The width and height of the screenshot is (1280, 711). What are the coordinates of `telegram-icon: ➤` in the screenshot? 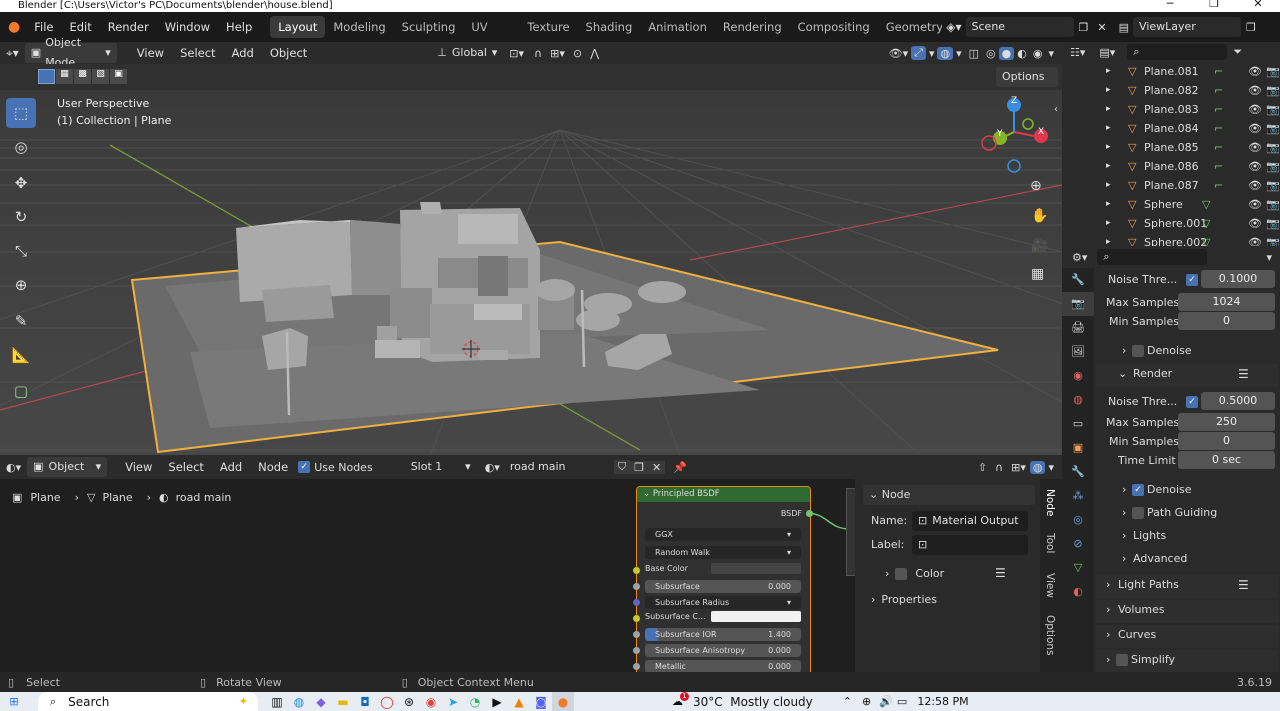 It's located at (453, 701).